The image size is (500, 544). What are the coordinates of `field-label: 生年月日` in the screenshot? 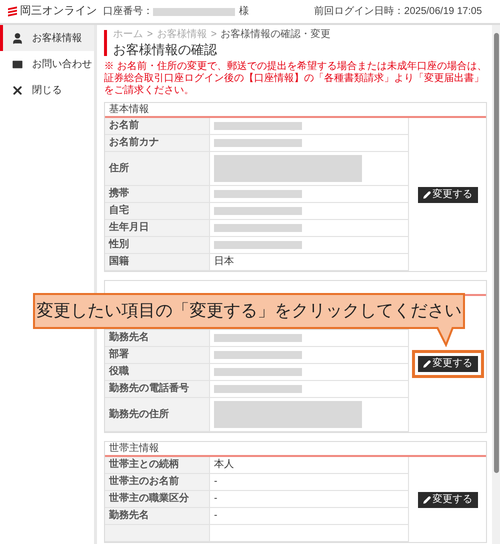 It's located at (129, 228).